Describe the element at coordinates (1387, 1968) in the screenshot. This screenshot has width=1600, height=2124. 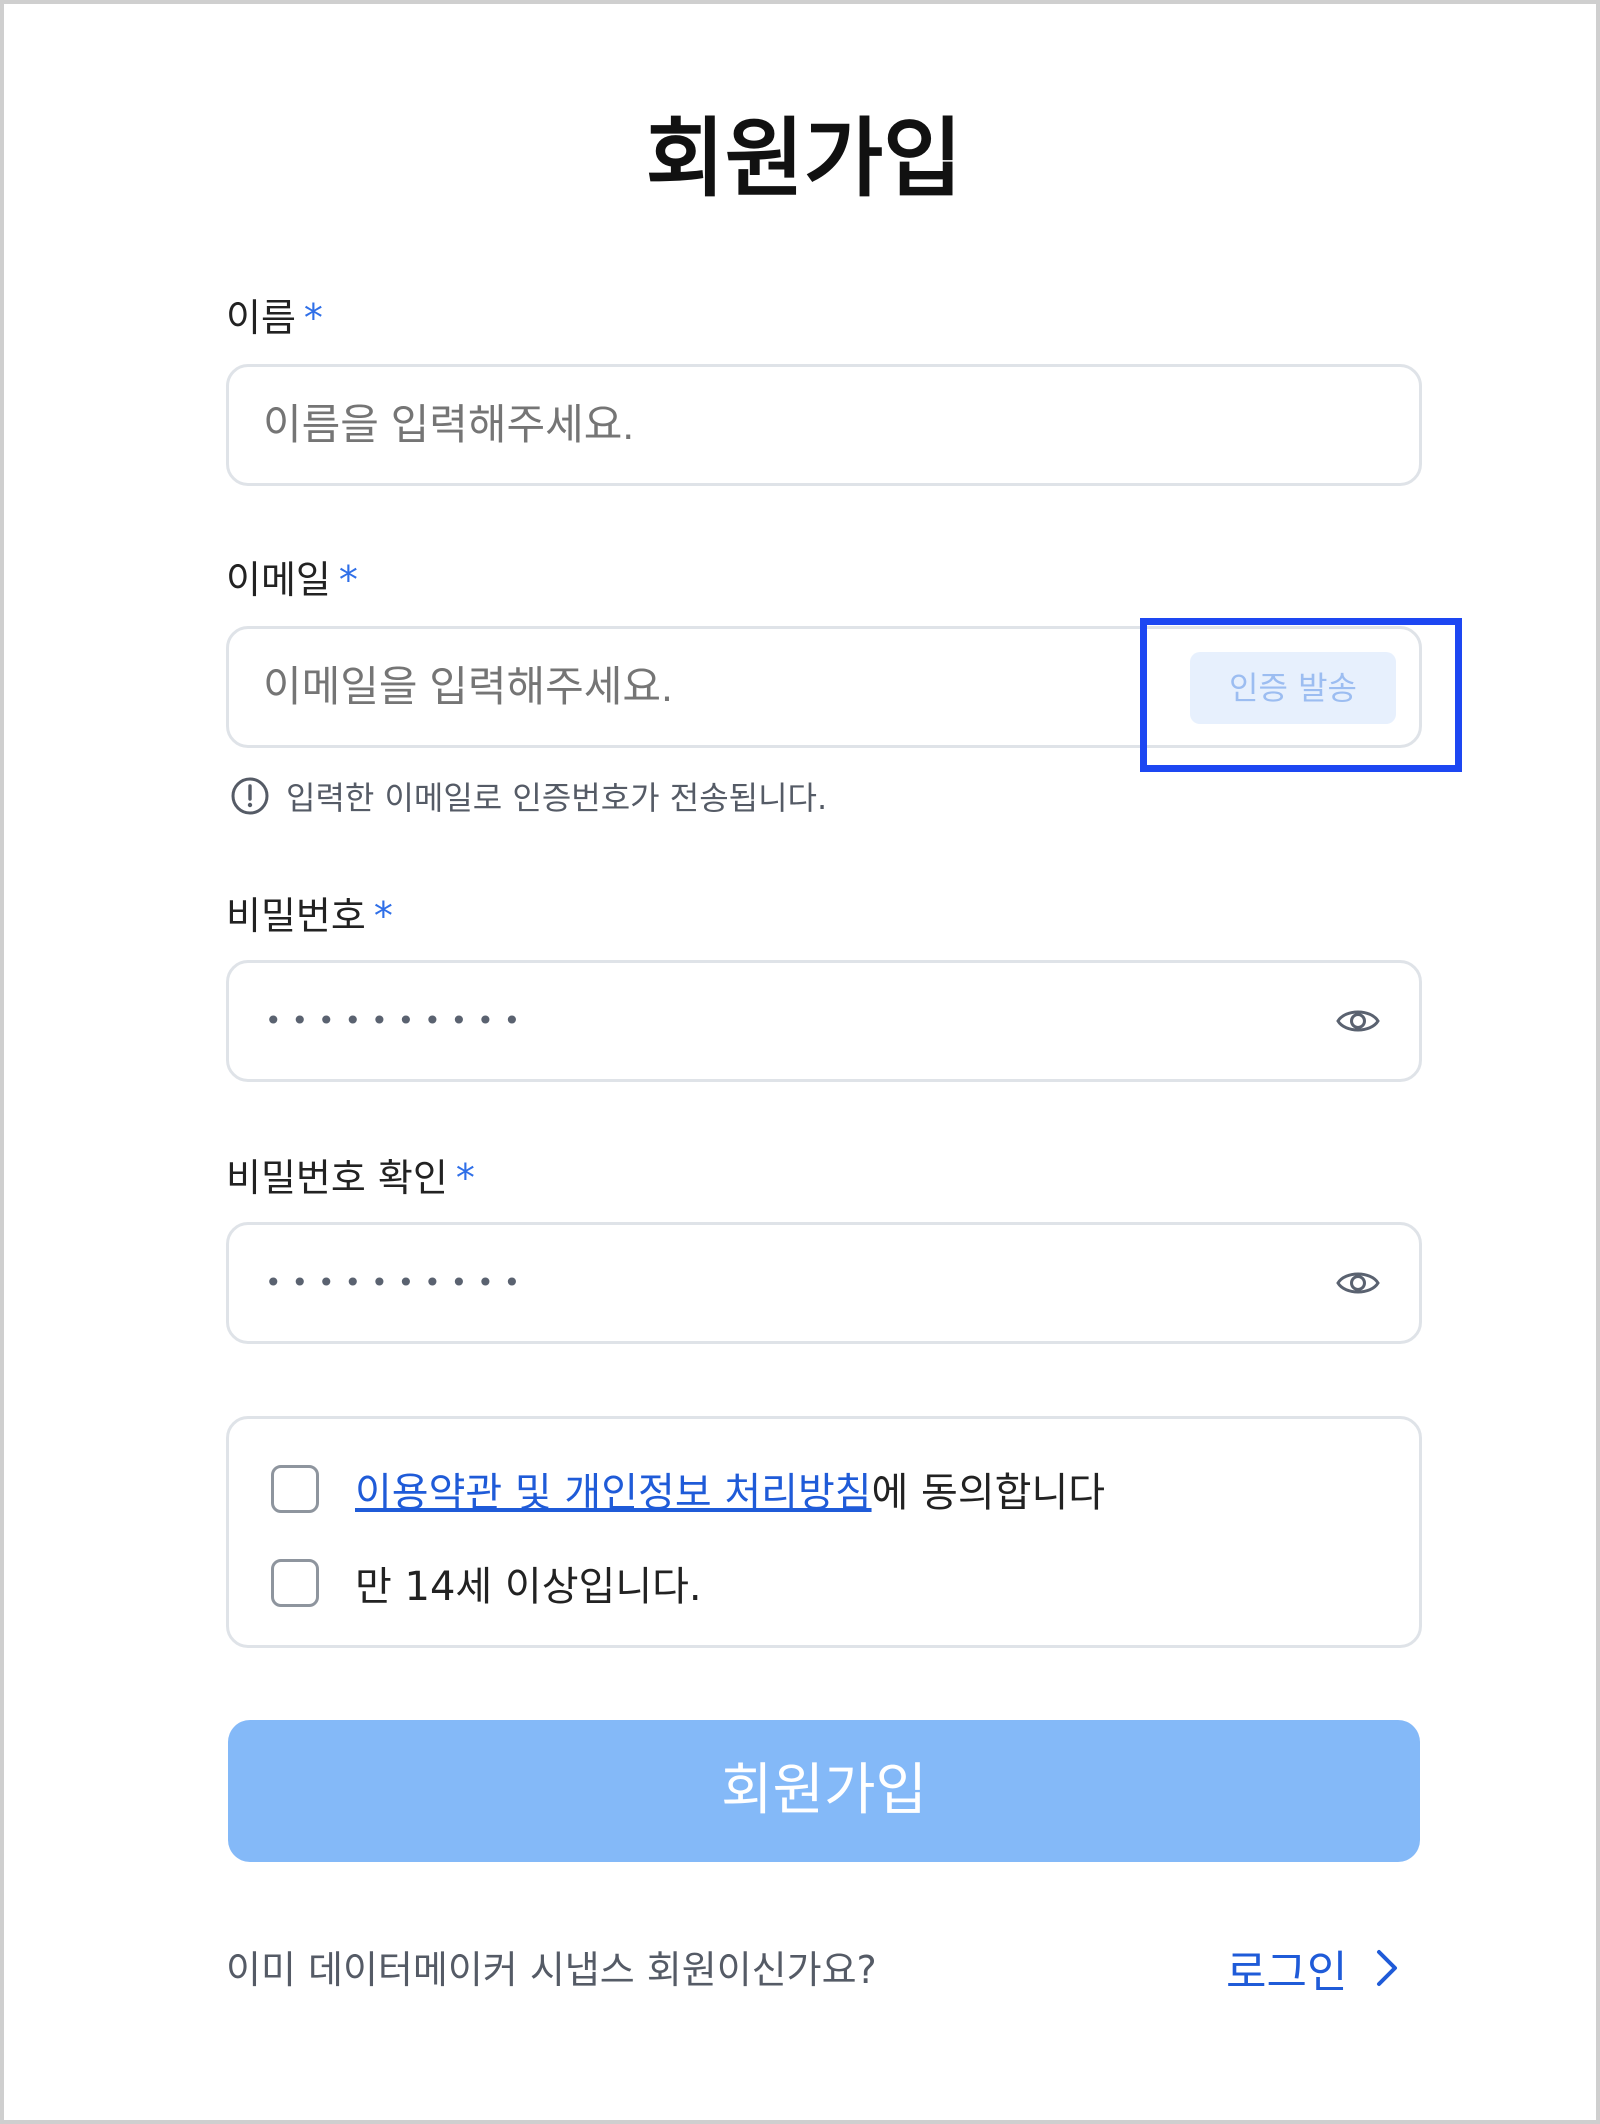
I see `chevron-right-icon` at that location.